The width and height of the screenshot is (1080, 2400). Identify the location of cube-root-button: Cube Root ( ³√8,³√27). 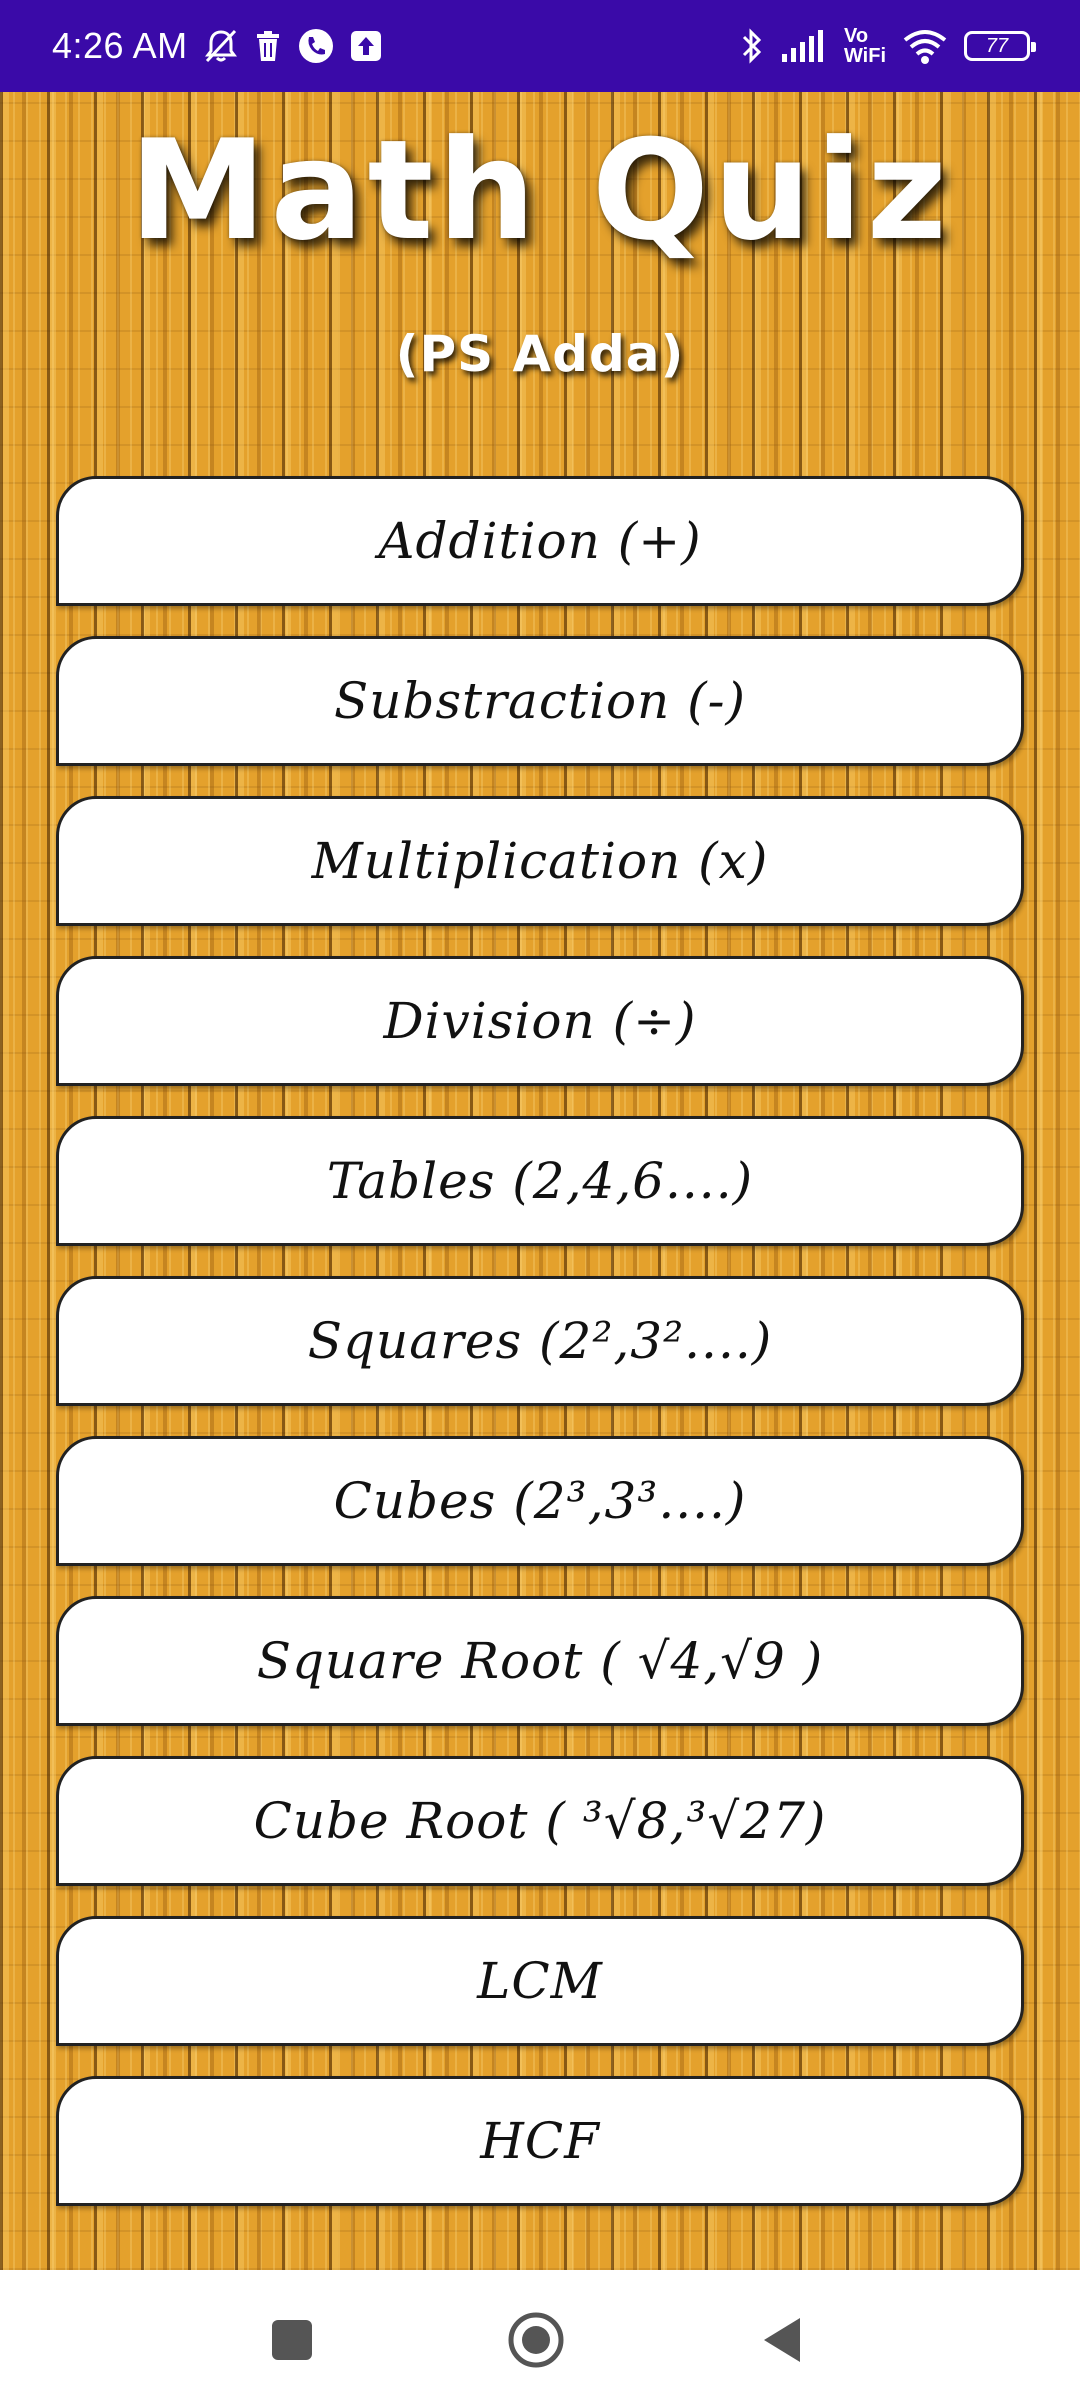
(540, 1821).